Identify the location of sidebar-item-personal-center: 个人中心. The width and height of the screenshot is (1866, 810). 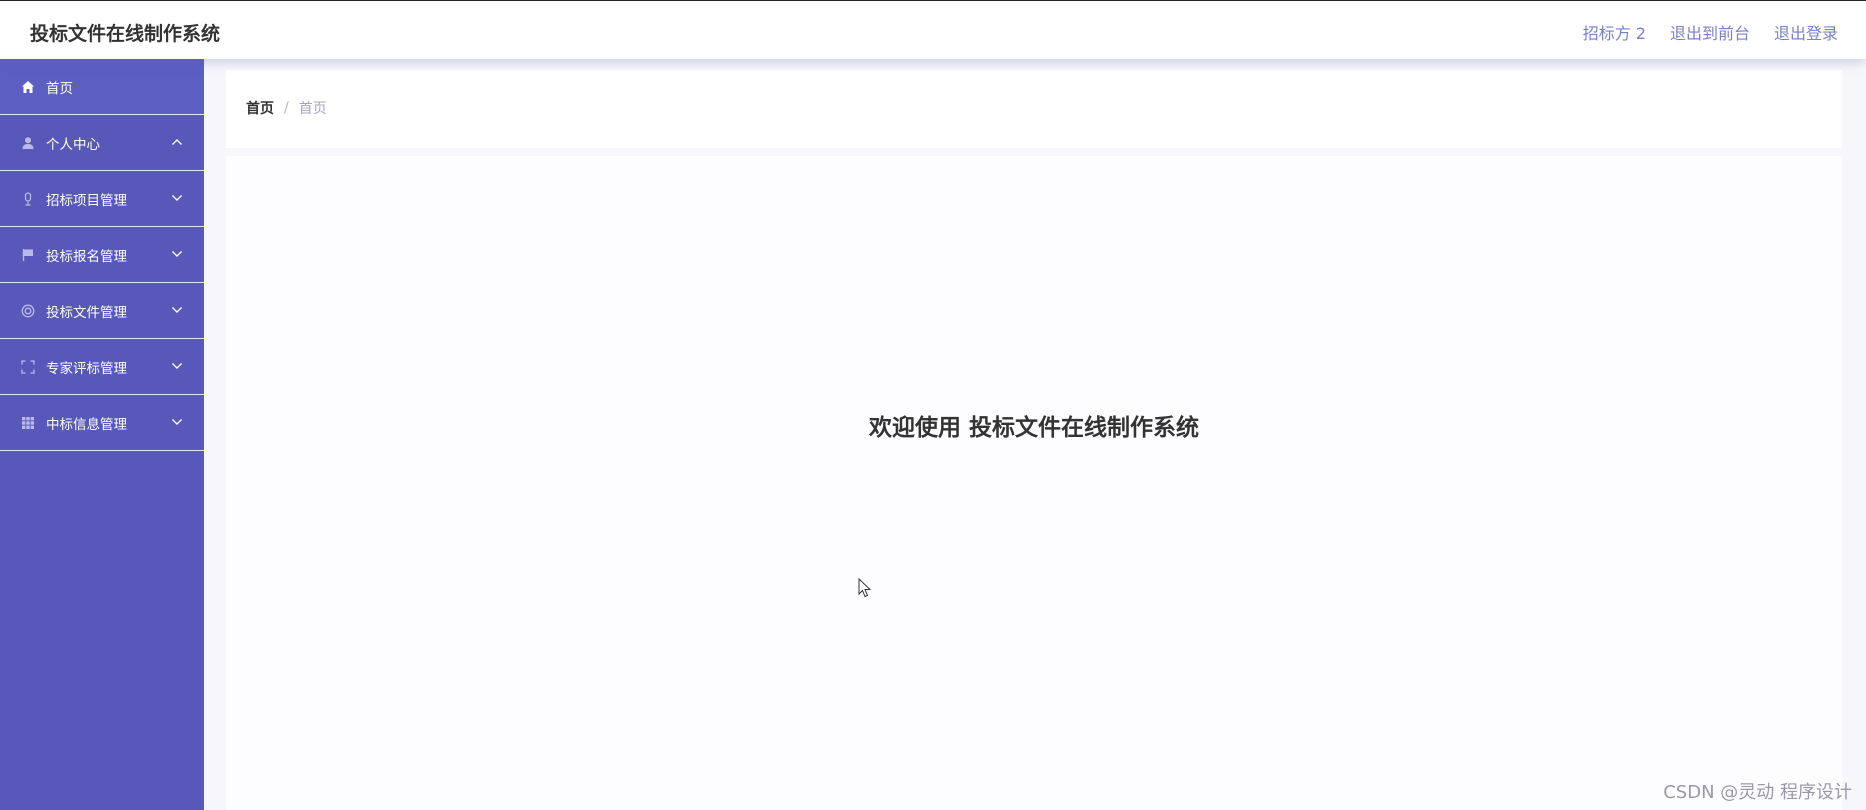
(102, 143).